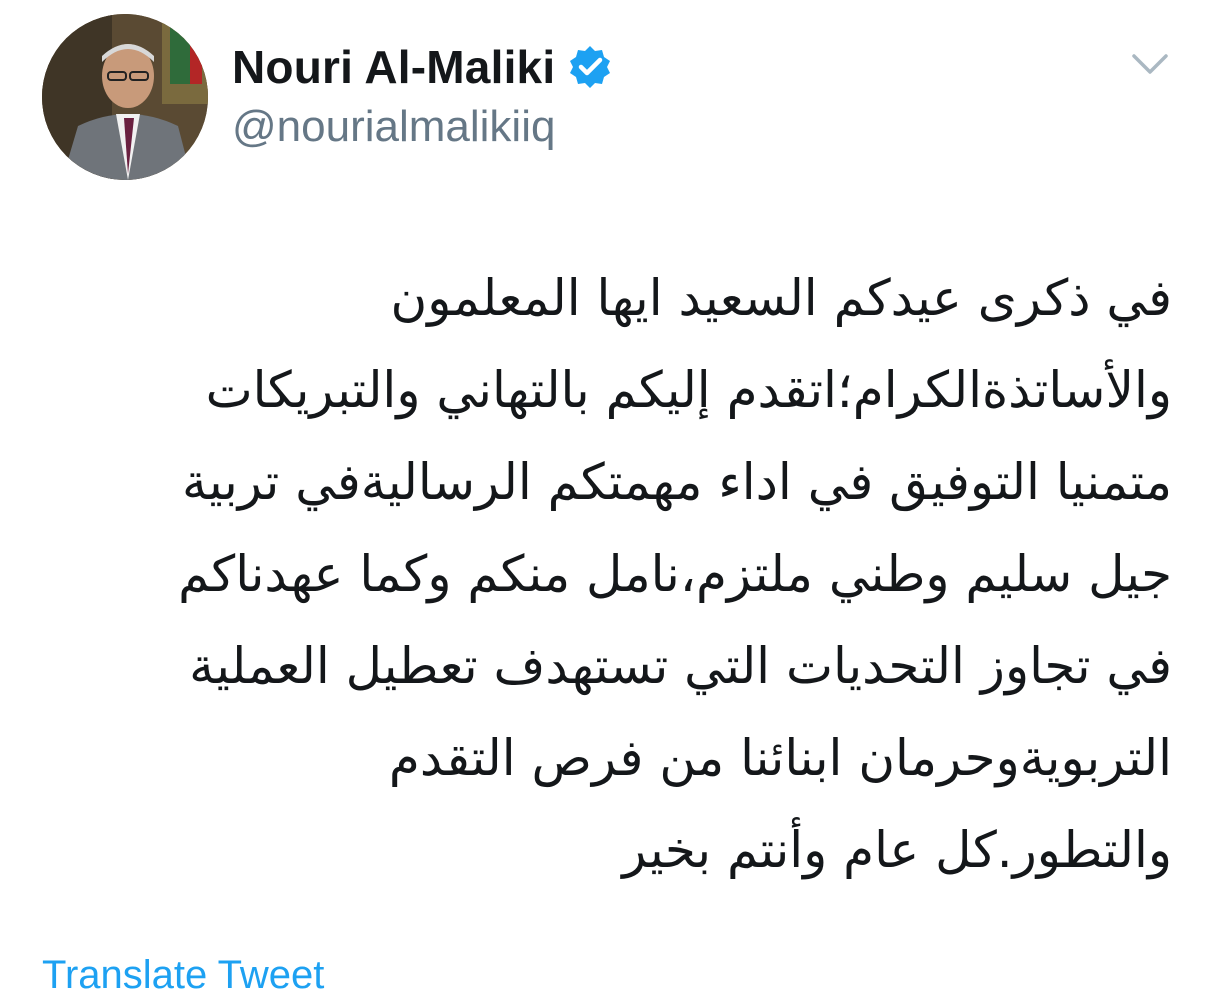  Describe the element at coordinates (422, 127) in the screenshot. I see `user-handle: @nourialmalikiiq` at that location.